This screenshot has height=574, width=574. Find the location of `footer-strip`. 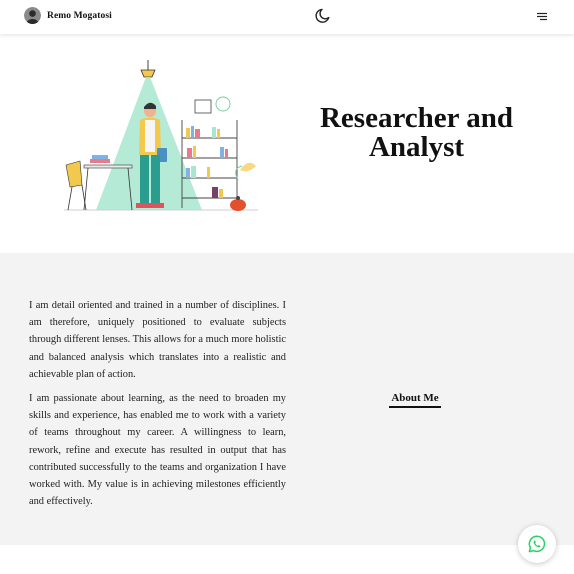

footer-strip is located at coordinates (287, 559).